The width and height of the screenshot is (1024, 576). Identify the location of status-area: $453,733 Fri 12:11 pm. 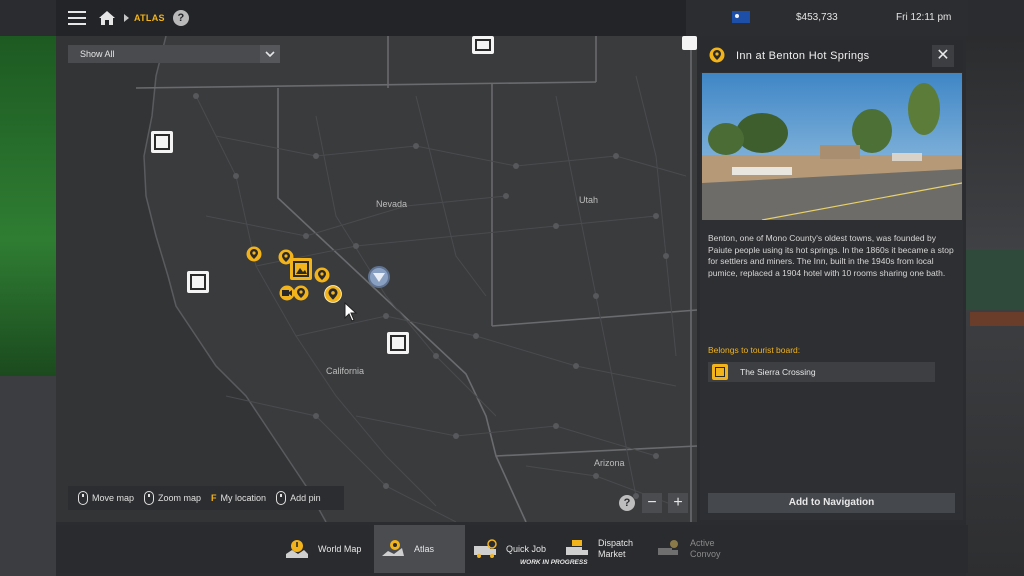
(827, 18).